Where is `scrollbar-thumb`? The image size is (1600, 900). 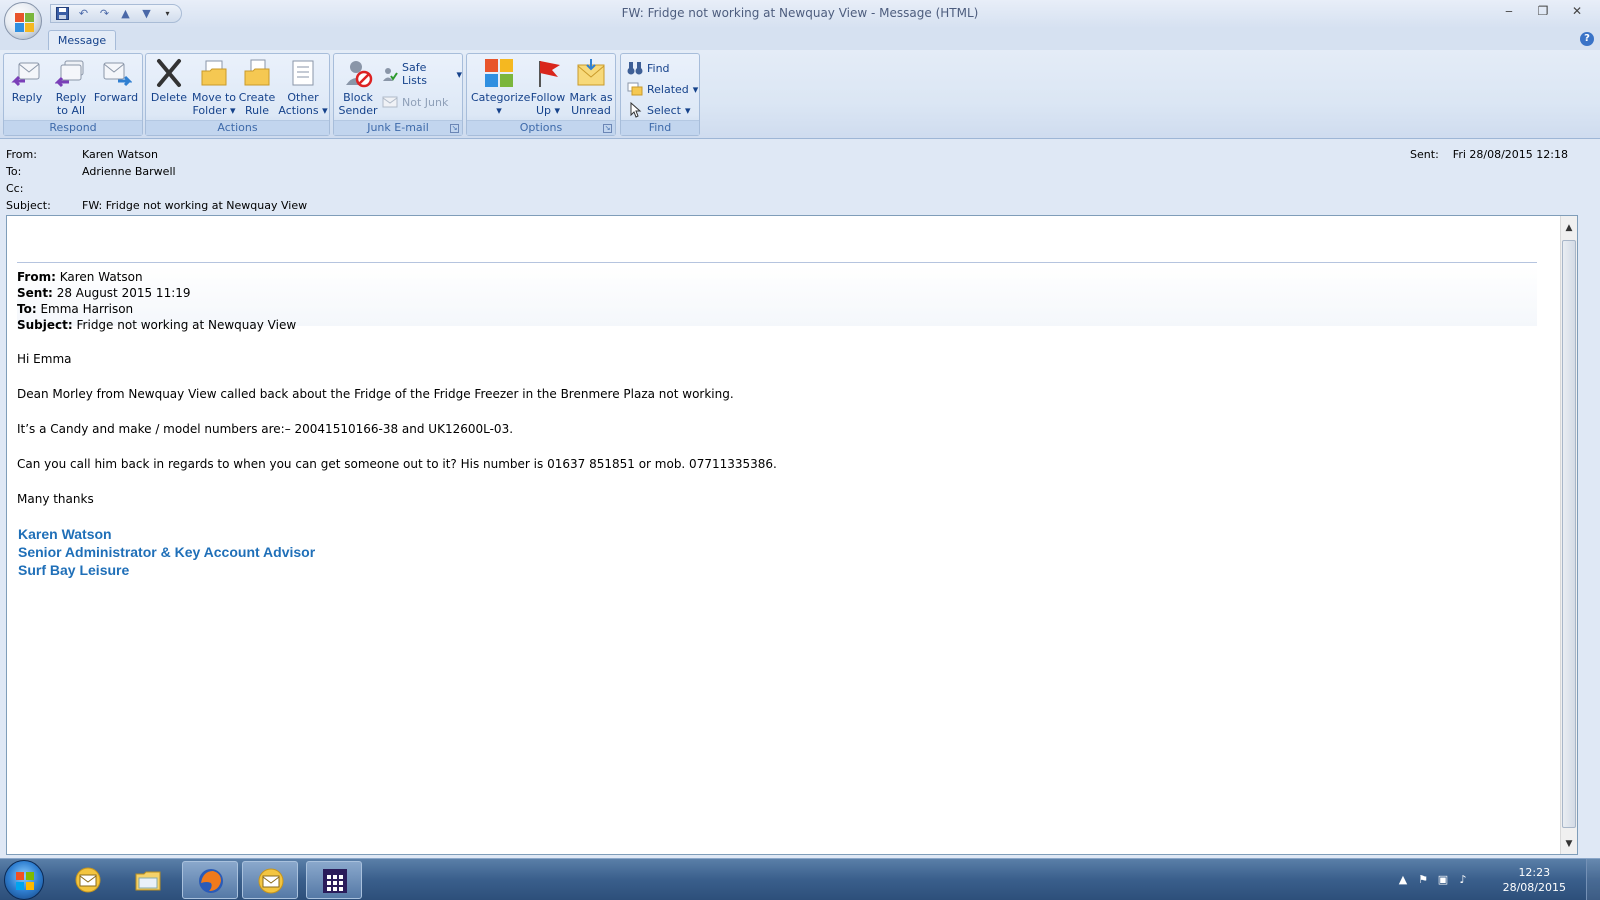 scrollbar-thumb is located at coordinates (1569, 534).